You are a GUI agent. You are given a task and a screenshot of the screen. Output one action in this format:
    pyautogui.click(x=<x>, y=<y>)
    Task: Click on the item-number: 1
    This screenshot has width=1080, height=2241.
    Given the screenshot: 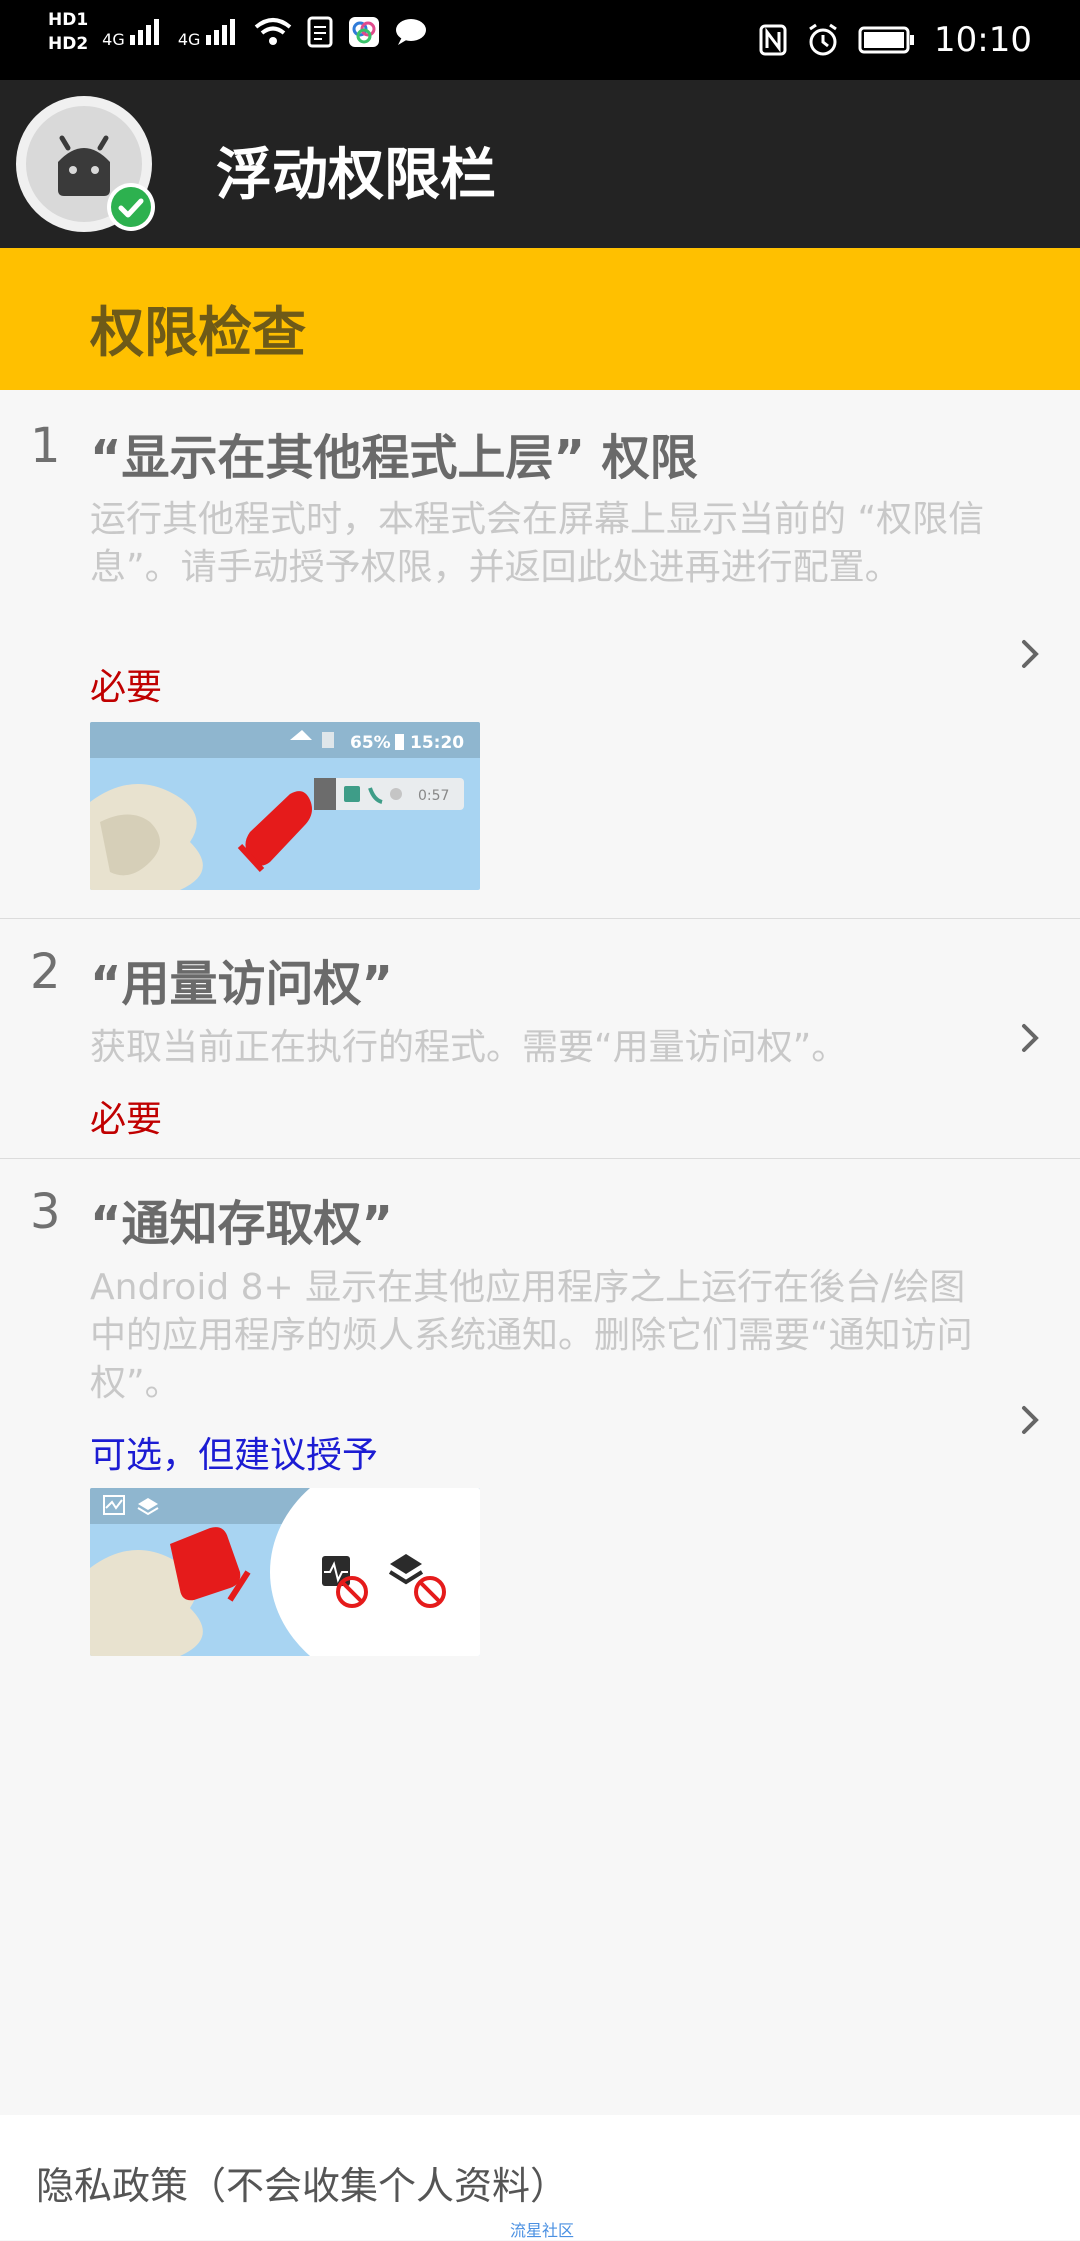 What is the action you would take?
    pyautogui.click(x=45, y=446)
    